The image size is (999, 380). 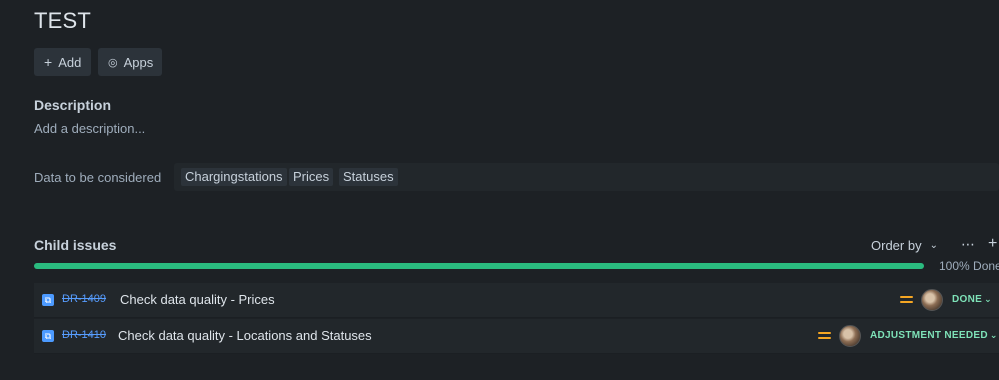 I want to click on data-field-value: Chargingstations Prices Statuses, so click(x=586, y=177).